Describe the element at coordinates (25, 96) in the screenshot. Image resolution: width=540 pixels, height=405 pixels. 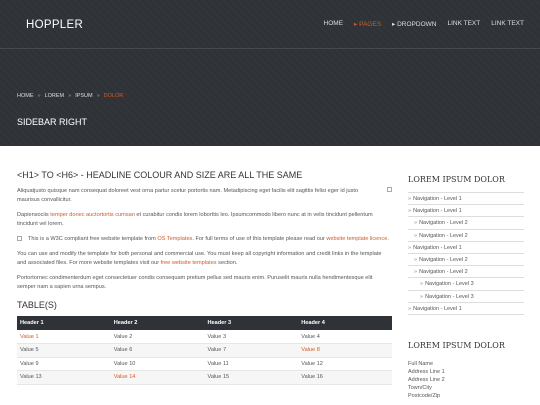
I see `breadcrumb-home: HOME` at that location.